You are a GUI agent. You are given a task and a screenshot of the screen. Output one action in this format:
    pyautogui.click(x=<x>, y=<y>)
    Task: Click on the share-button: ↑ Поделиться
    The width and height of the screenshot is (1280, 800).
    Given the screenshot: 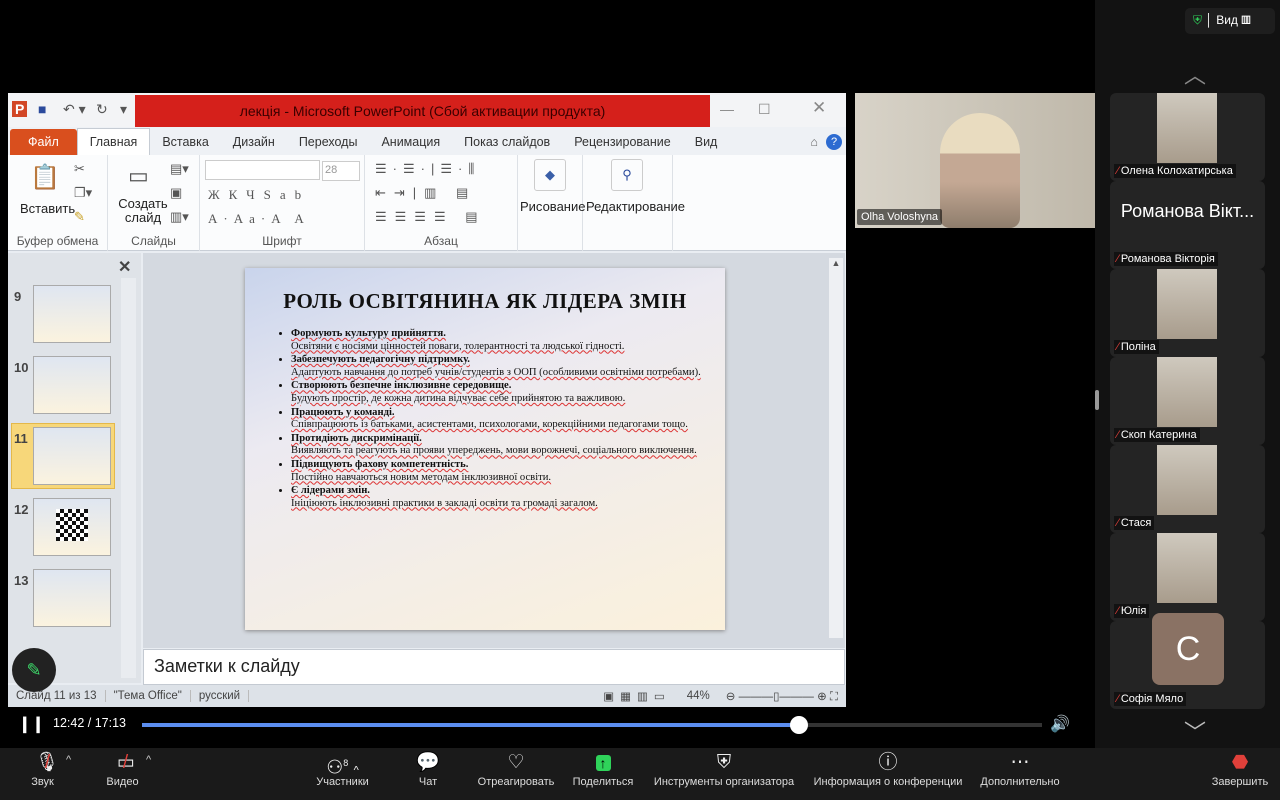 What is the action you would take?
    pyautogui.click(x=603, y=774)
    